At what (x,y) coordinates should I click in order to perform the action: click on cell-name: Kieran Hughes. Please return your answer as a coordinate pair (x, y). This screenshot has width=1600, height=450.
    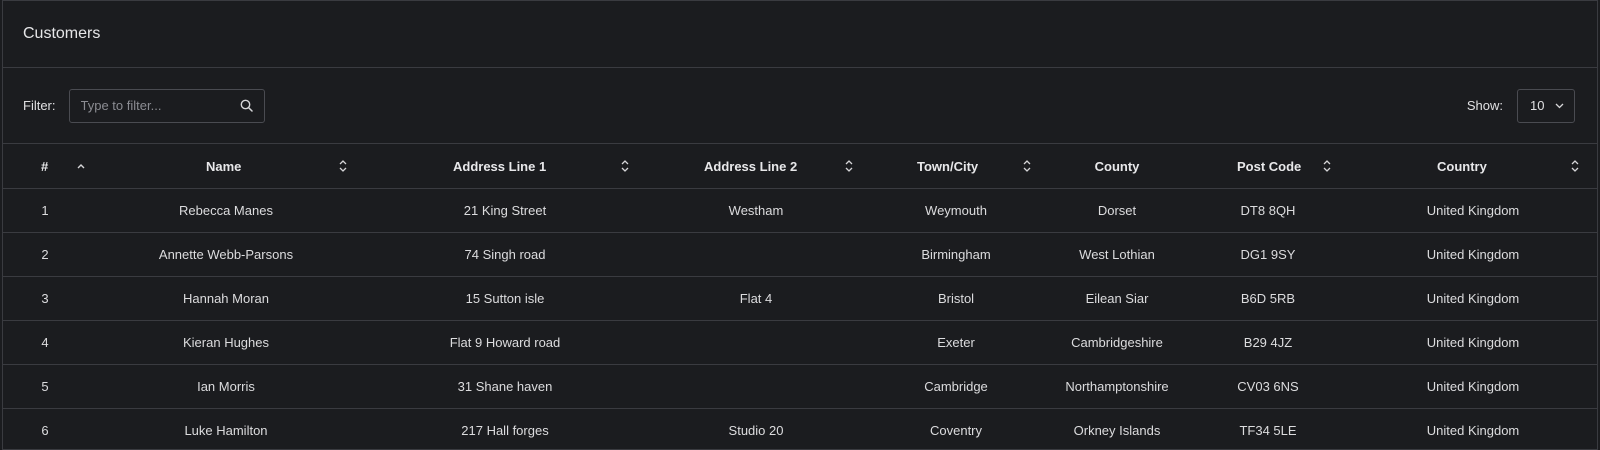
    Looking at the image, I should click on (226, 342).